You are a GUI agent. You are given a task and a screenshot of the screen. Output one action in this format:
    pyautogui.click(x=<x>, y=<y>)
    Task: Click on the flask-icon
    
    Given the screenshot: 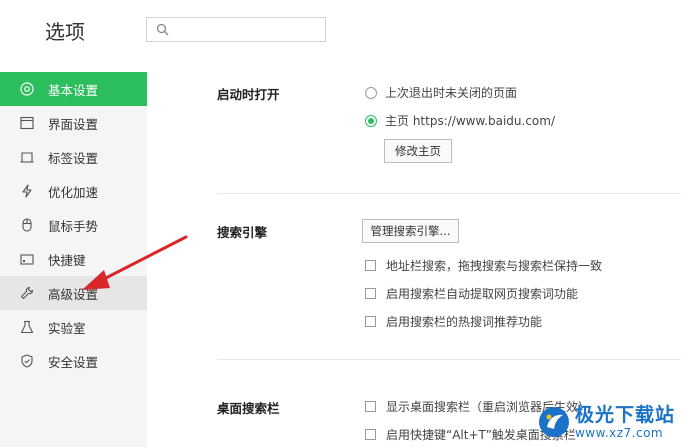 What is the action you would take?
    pyautogui.click(x=26, y=327)
    